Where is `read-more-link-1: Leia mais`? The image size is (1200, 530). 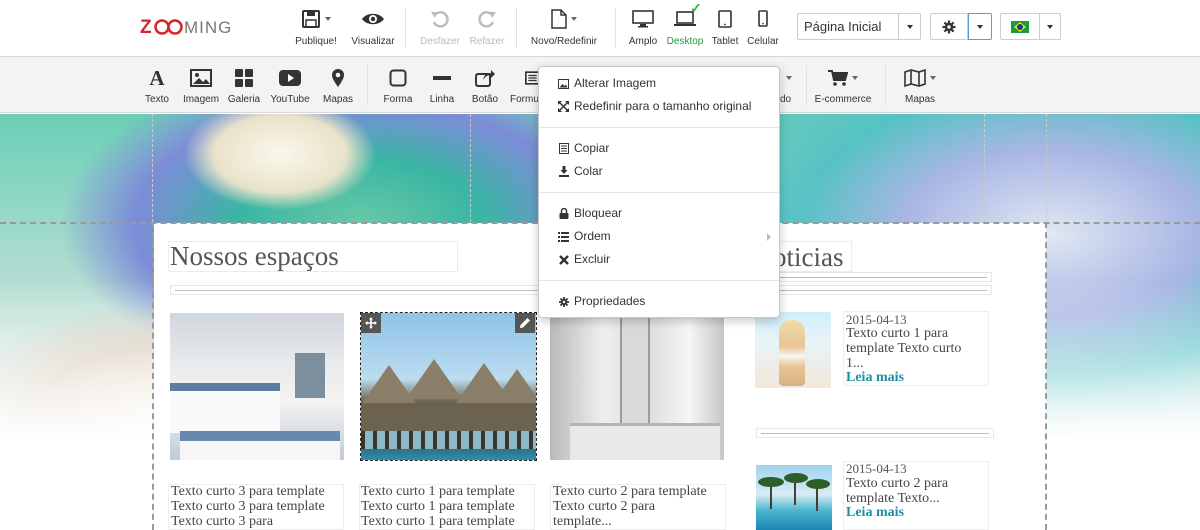 read-more-link-1: Leia mais is located at coordinates (875, 378).